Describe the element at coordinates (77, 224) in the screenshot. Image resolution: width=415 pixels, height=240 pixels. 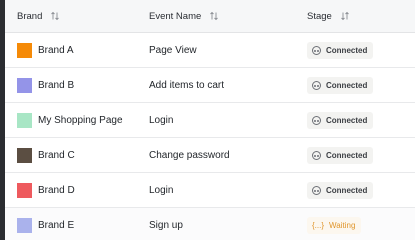
I see `brand-cell: Brand E` at that location.